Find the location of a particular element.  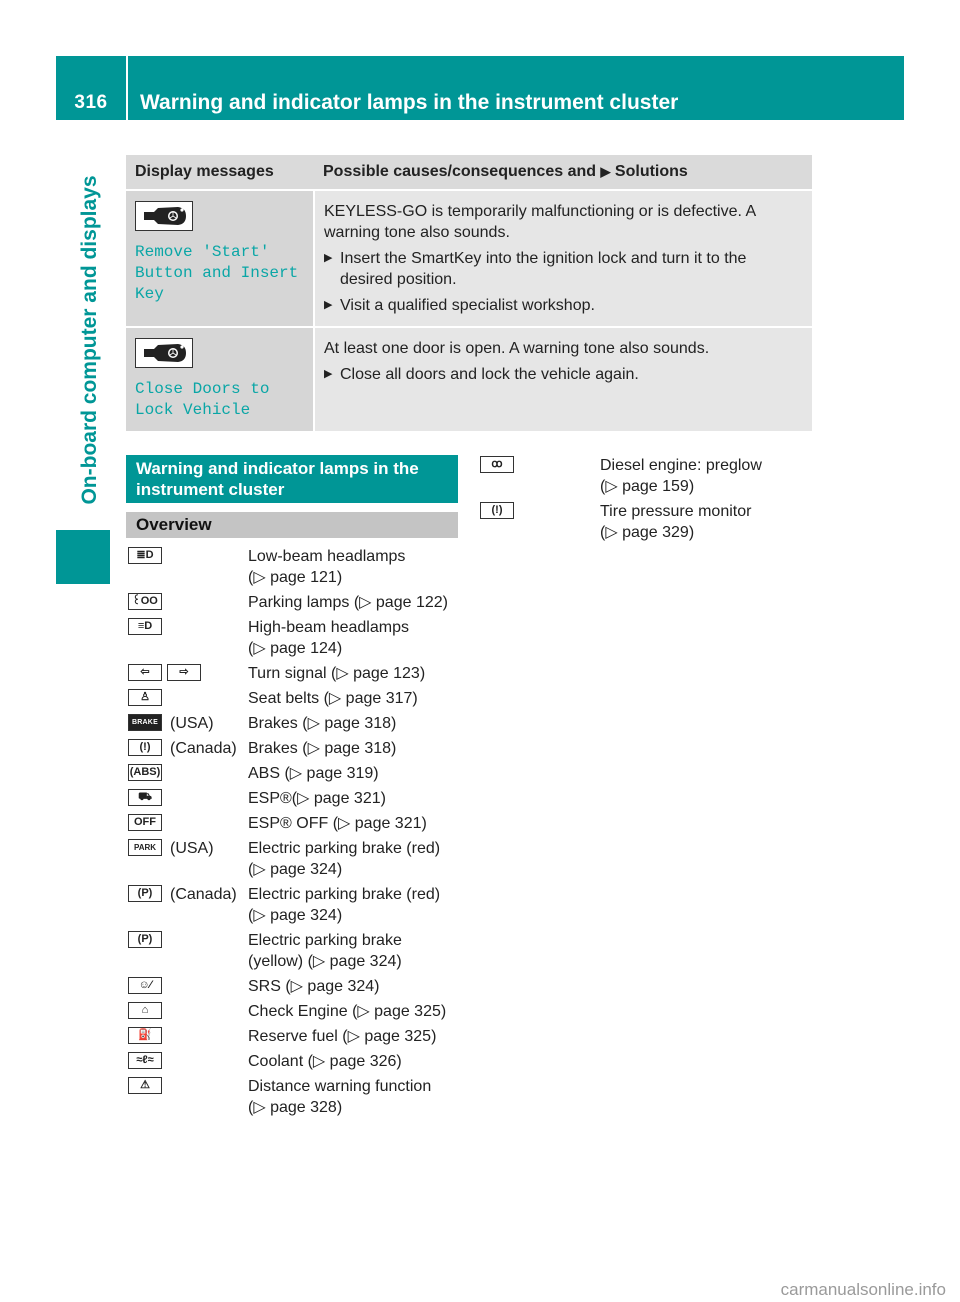

lamp-description: Tire pressure monitor is located at coordinates (676, 511).